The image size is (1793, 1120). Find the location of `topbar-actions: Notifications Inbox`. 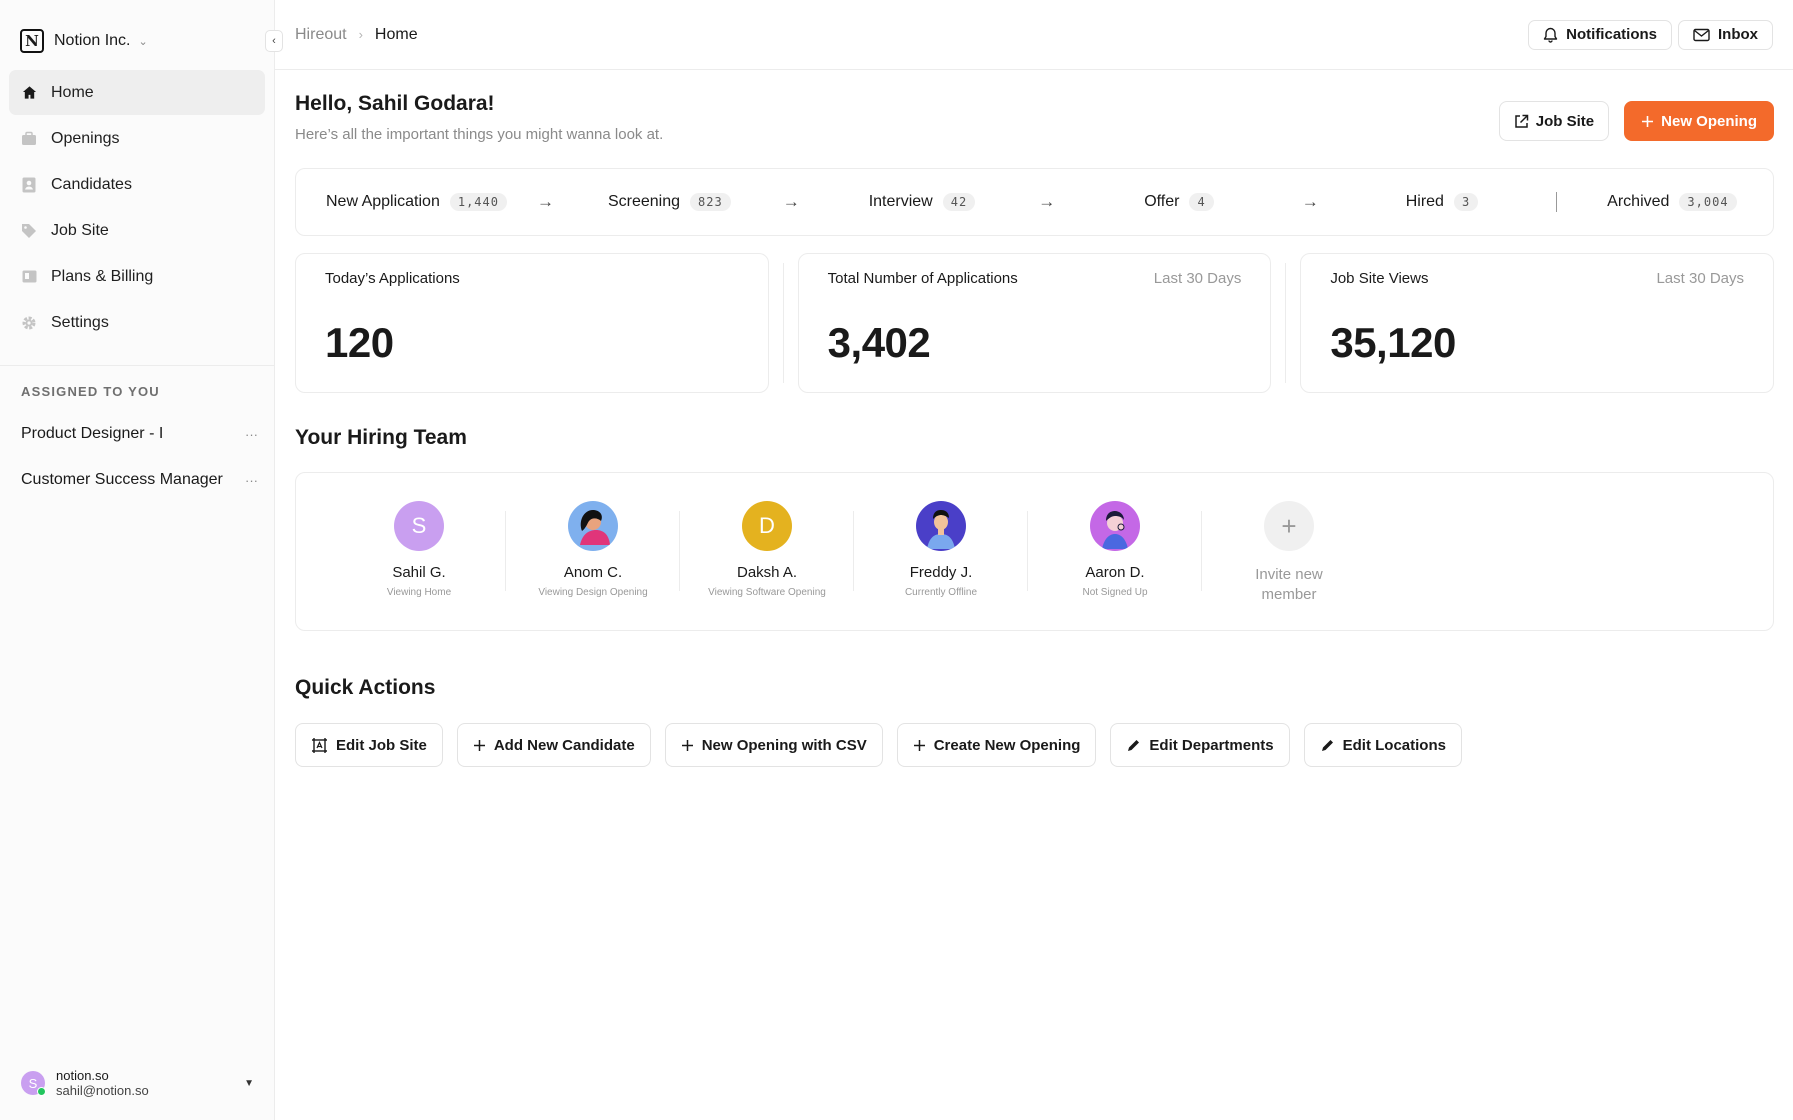

topbar-actions: Notifications Inbox is located at coordinates (1650, 34).